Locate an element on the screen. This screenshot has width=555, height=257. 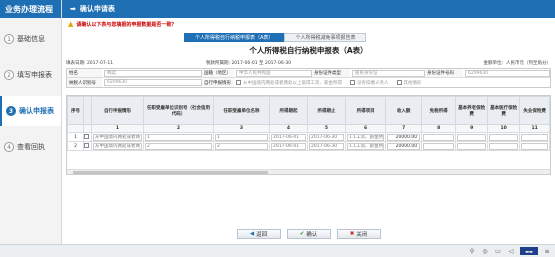
col-number: 6 is located at coordinates (365, 128).